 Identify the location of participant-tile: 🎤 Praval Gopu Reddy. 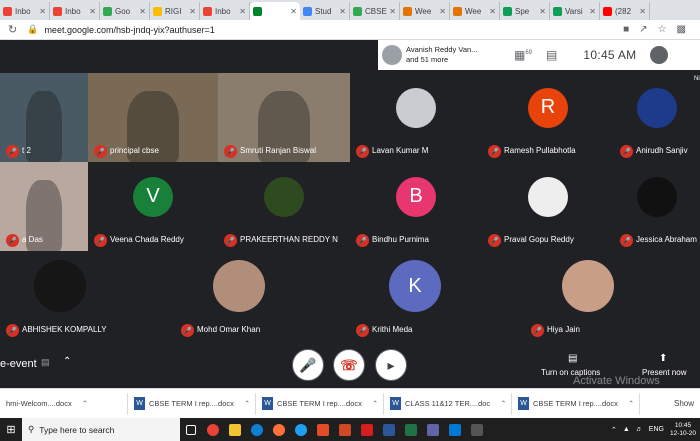
(548, 206).